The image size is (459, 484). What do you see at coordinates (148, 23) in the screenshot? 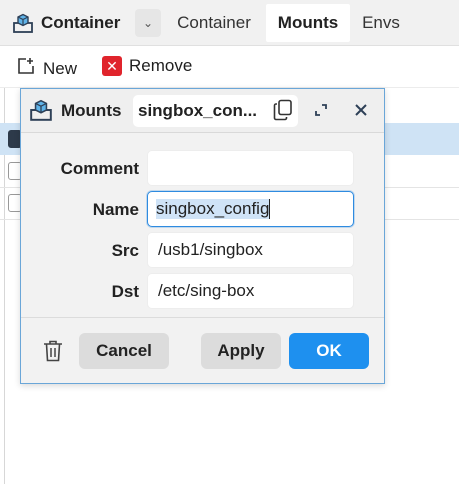
I see `chevron-down-icon: ⌄` at bounding box center [148, 23].